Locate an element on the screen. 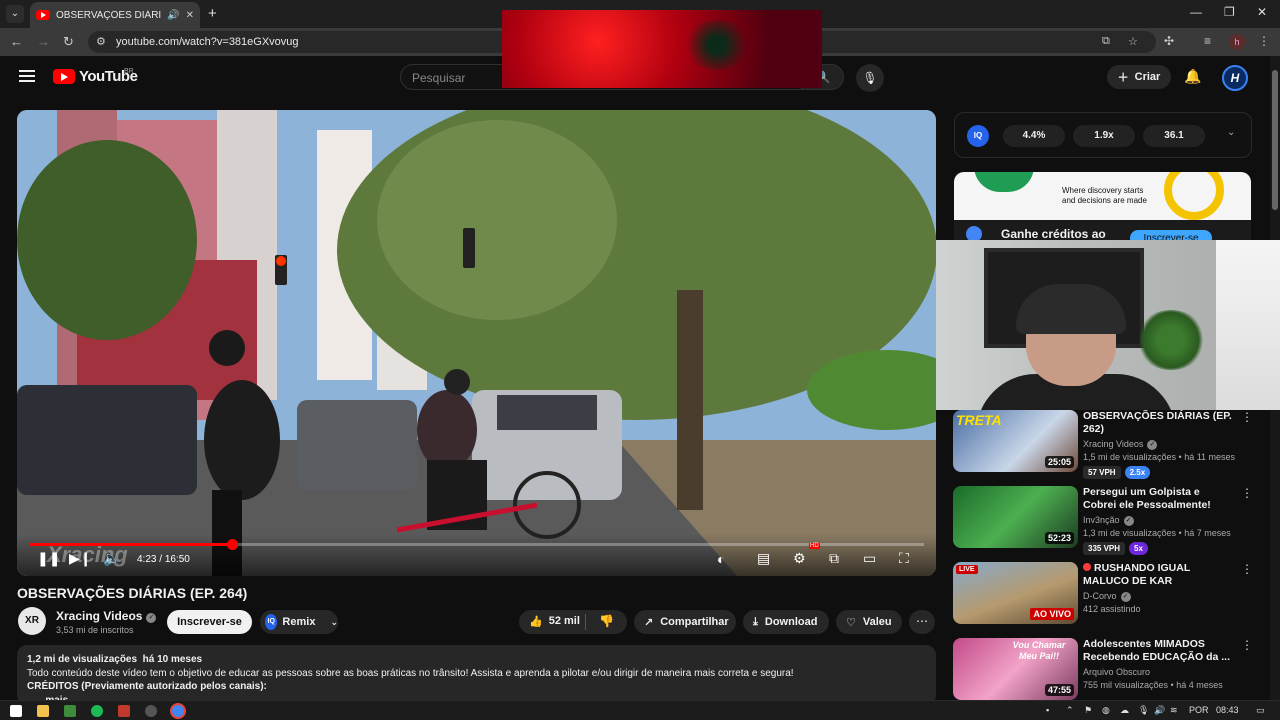  create-button: ＋ Criar is located at coordinates (1139, 77).